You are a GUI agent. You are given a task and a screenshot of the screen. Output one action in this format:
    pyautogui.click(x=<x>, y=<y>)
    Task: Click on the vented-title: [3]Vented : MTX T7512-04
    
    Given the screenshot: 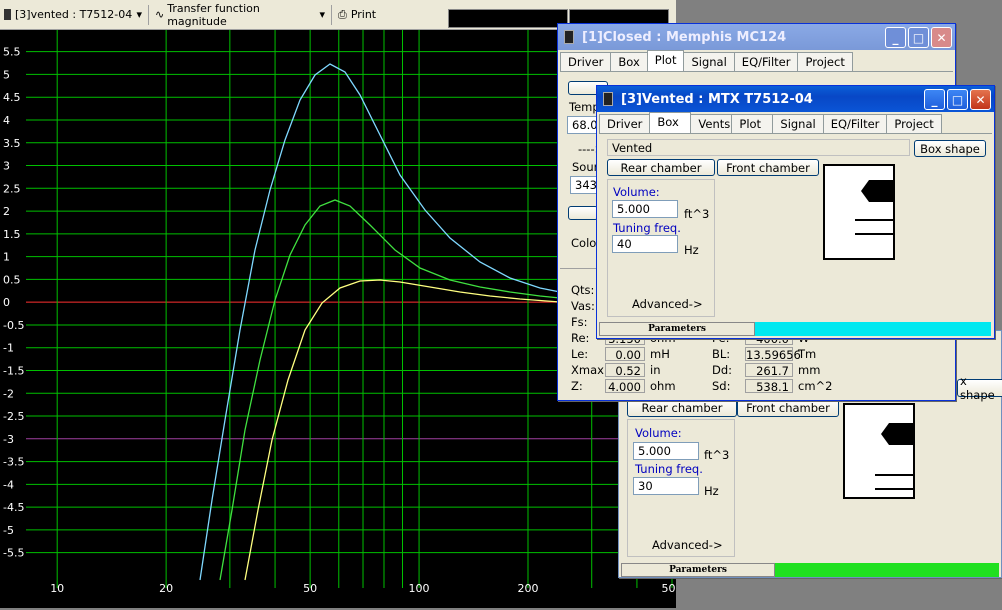 What is the action you would take?
    pyautogui.click(x=717, y=99)
    